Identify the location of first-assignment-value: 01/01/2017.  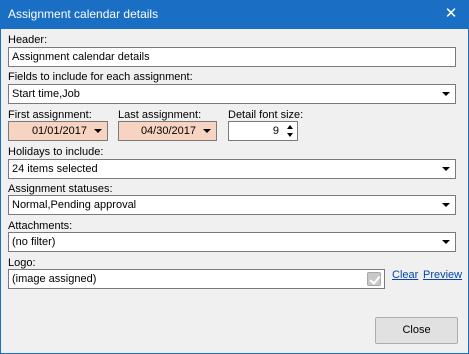
(59, 131).